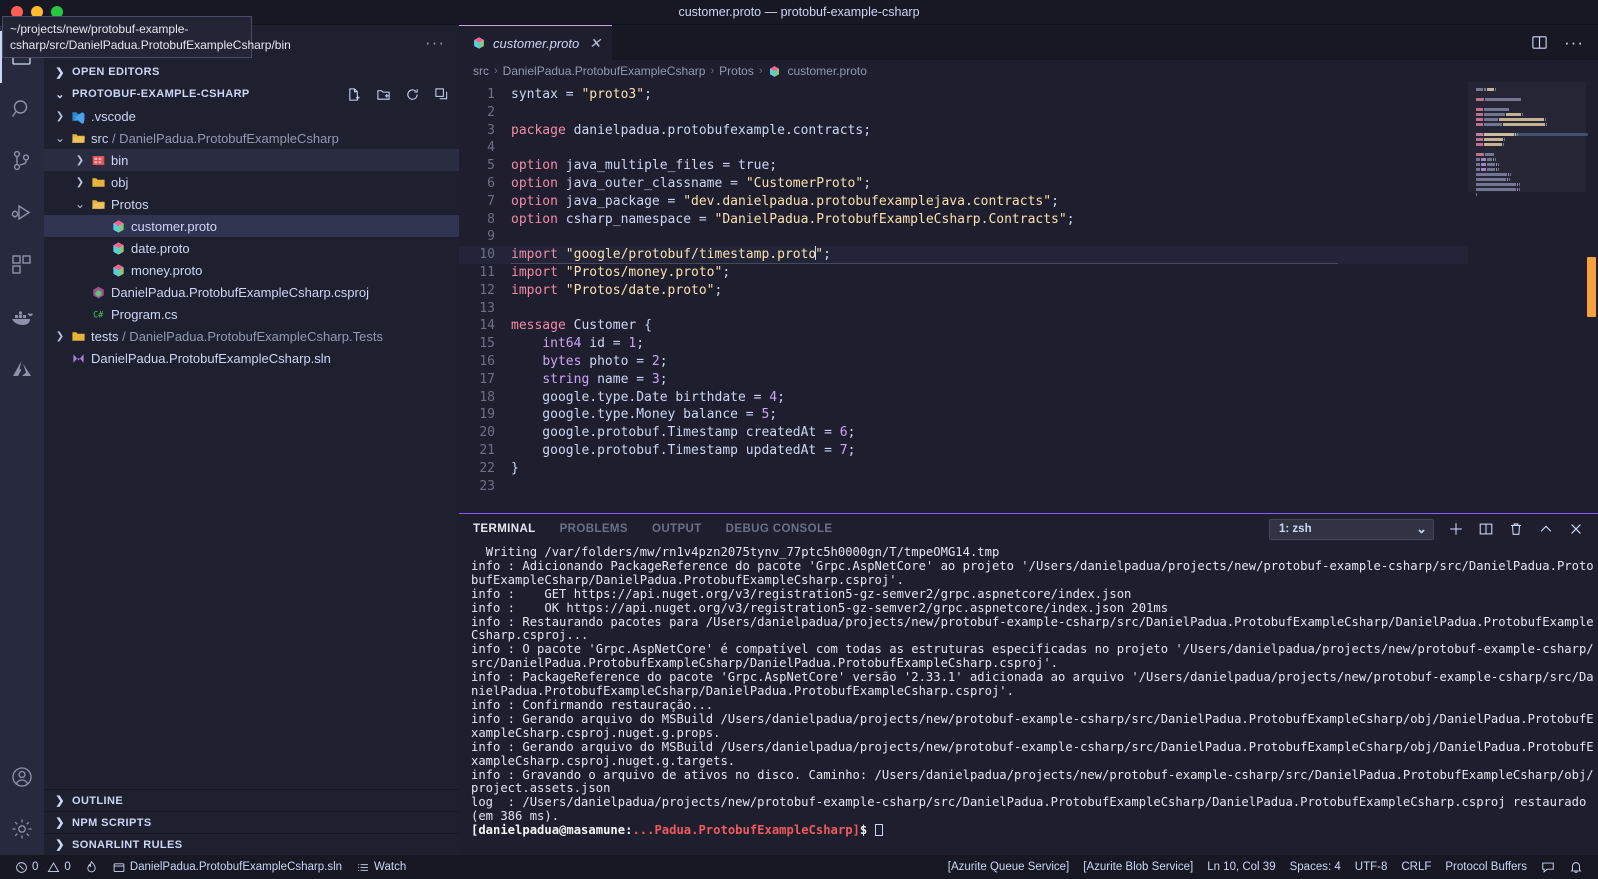 The image size is (1598, 879). I want to click on activity-extensions, so click(22, 265).